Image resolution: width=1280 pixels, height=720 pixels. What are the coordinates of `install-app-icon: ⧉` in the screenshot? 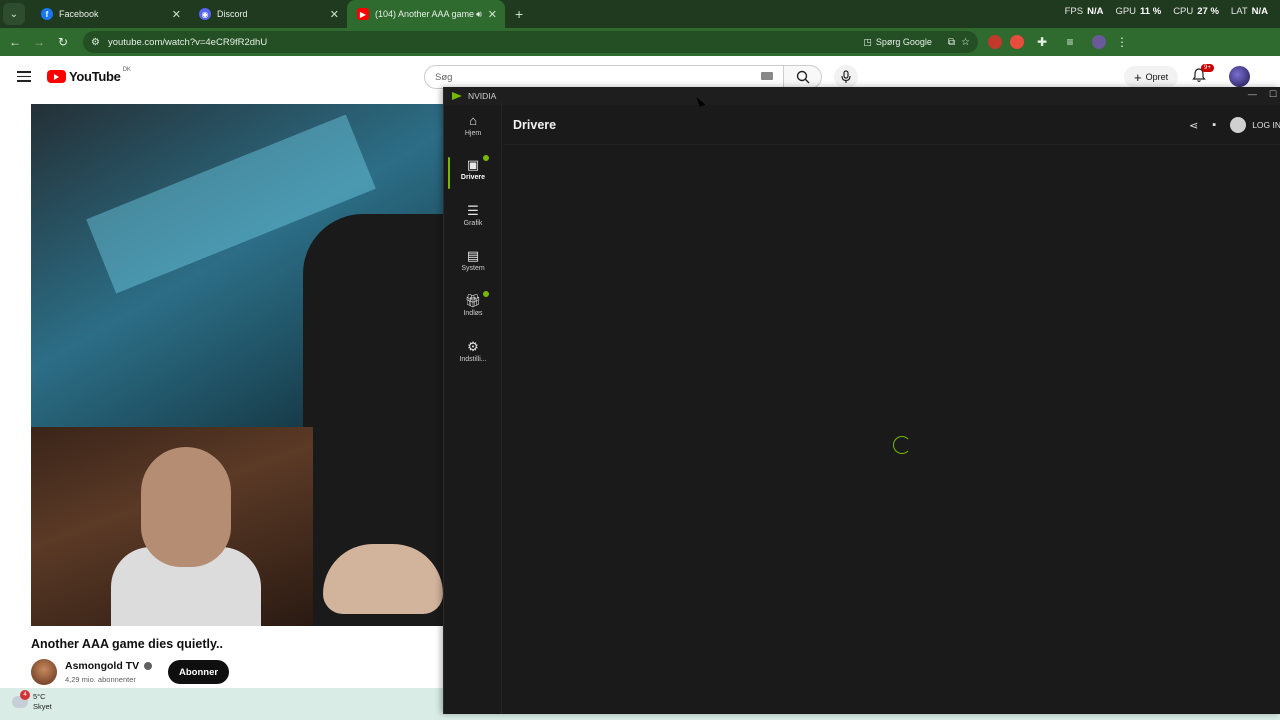 It's located at (951, 42).